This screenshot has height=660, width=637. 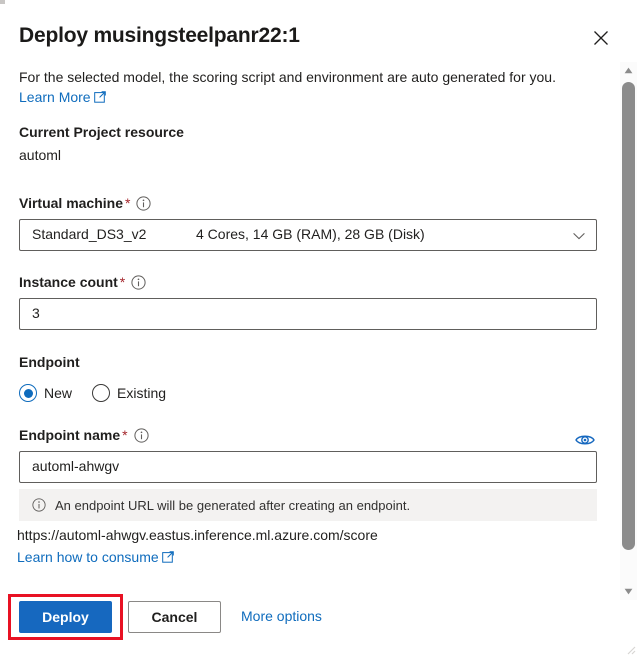 I want to click on radio-unselected-icon, so click(x=101, y=393).